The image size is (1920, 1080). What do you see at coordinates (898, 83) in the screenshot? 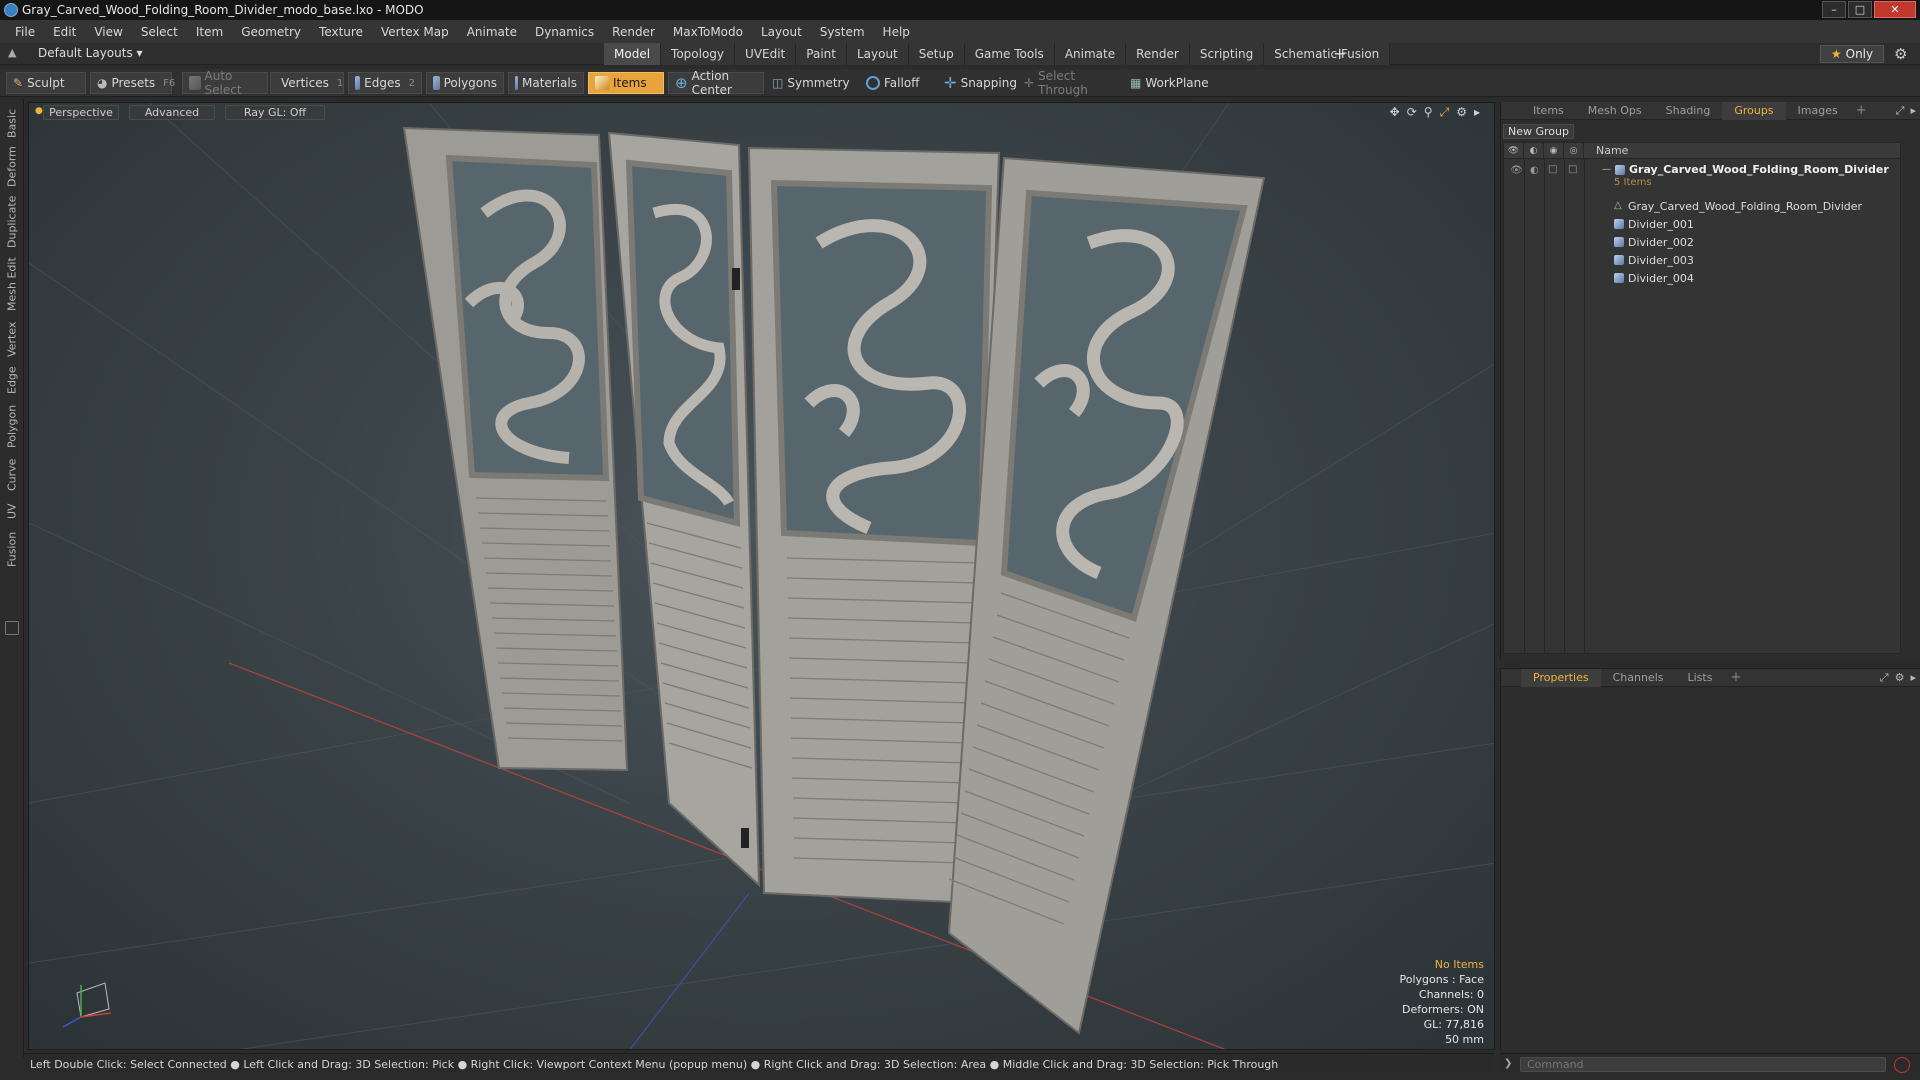
I see `falloff-button: Falloff` at bounding box center [898, 83].